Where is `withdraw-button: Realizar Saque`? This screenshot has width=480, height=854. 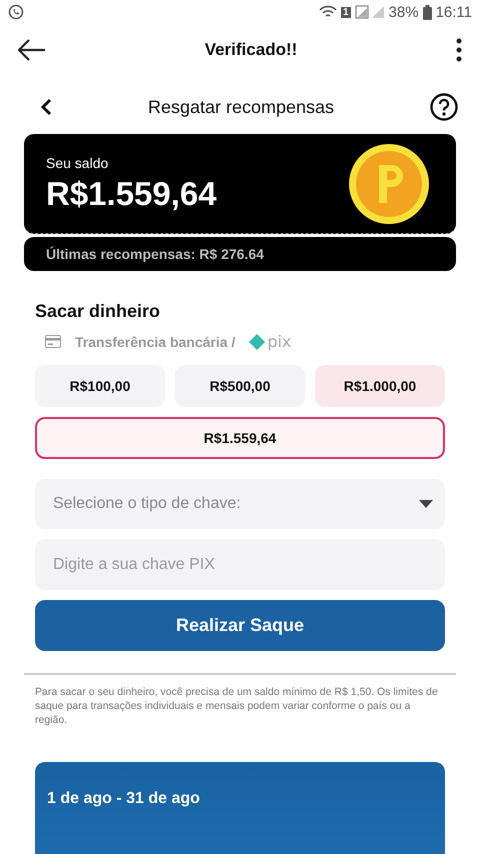
withdraw-button: Realizar Saque is located at coordinates (240, 625).